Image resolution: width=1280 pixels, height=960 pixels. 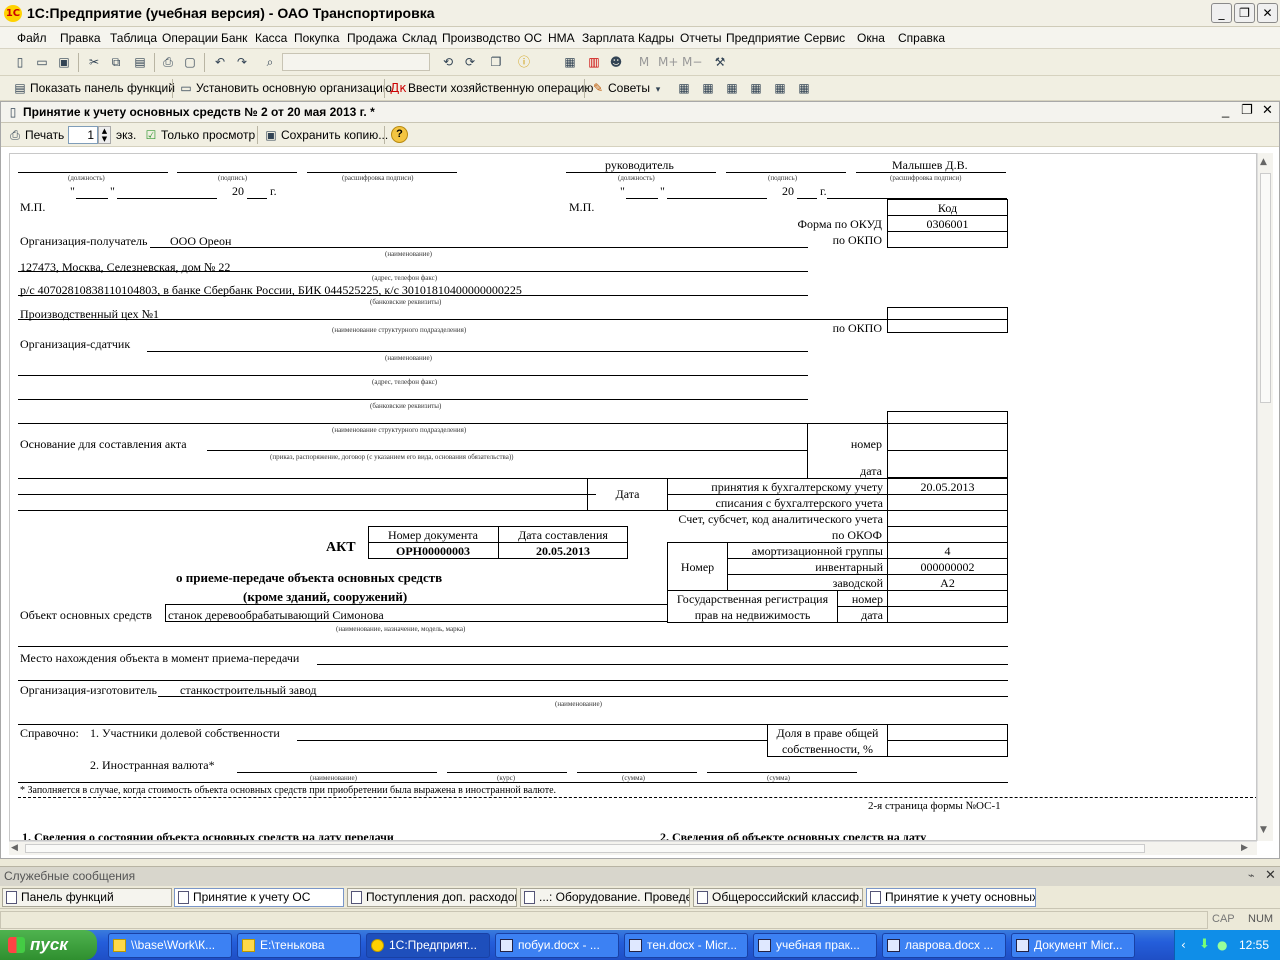 I want to click on task-folder-tenkova: E:\тенькова, so click(x=299, y=945).